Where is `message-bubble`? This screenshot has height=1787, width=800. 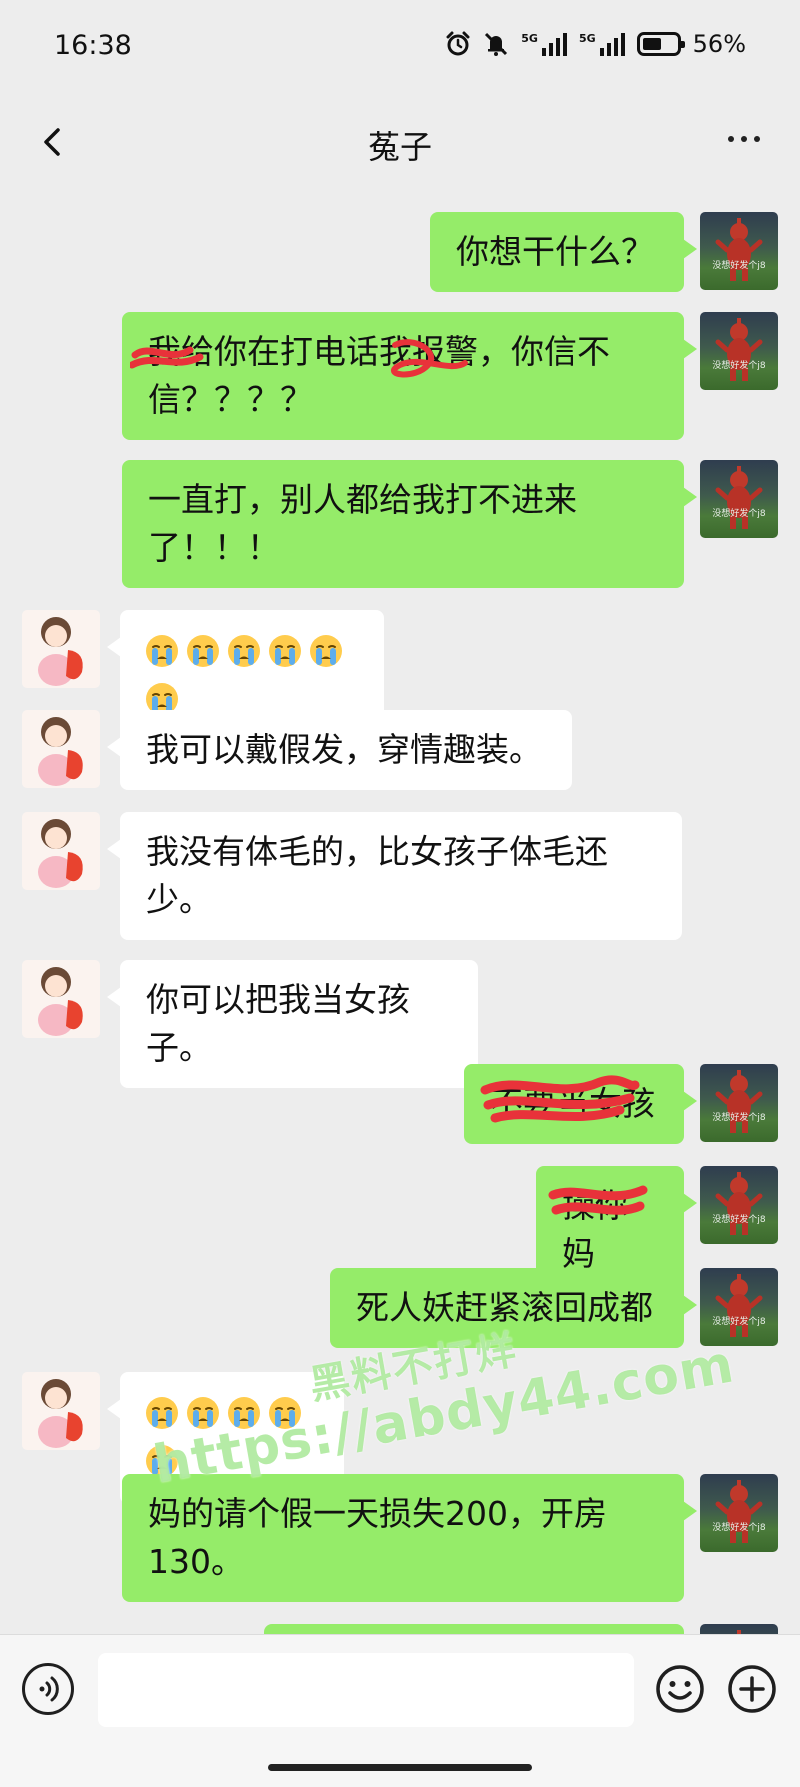
message-bubble is located at coordinates (474, 1629).